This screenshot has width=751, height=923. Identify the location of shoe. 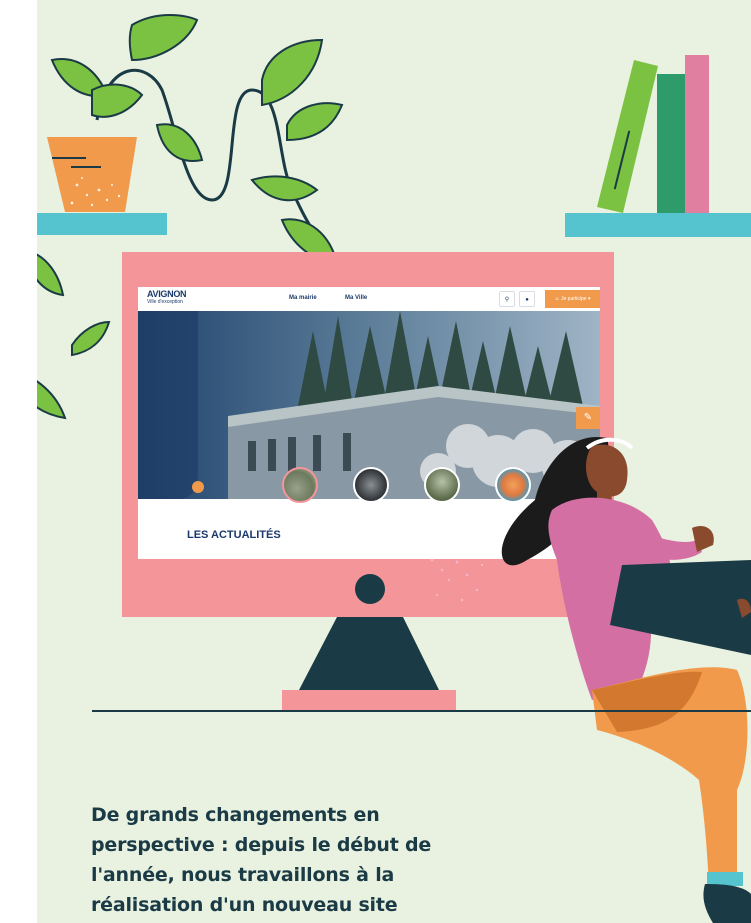
(727, 903).